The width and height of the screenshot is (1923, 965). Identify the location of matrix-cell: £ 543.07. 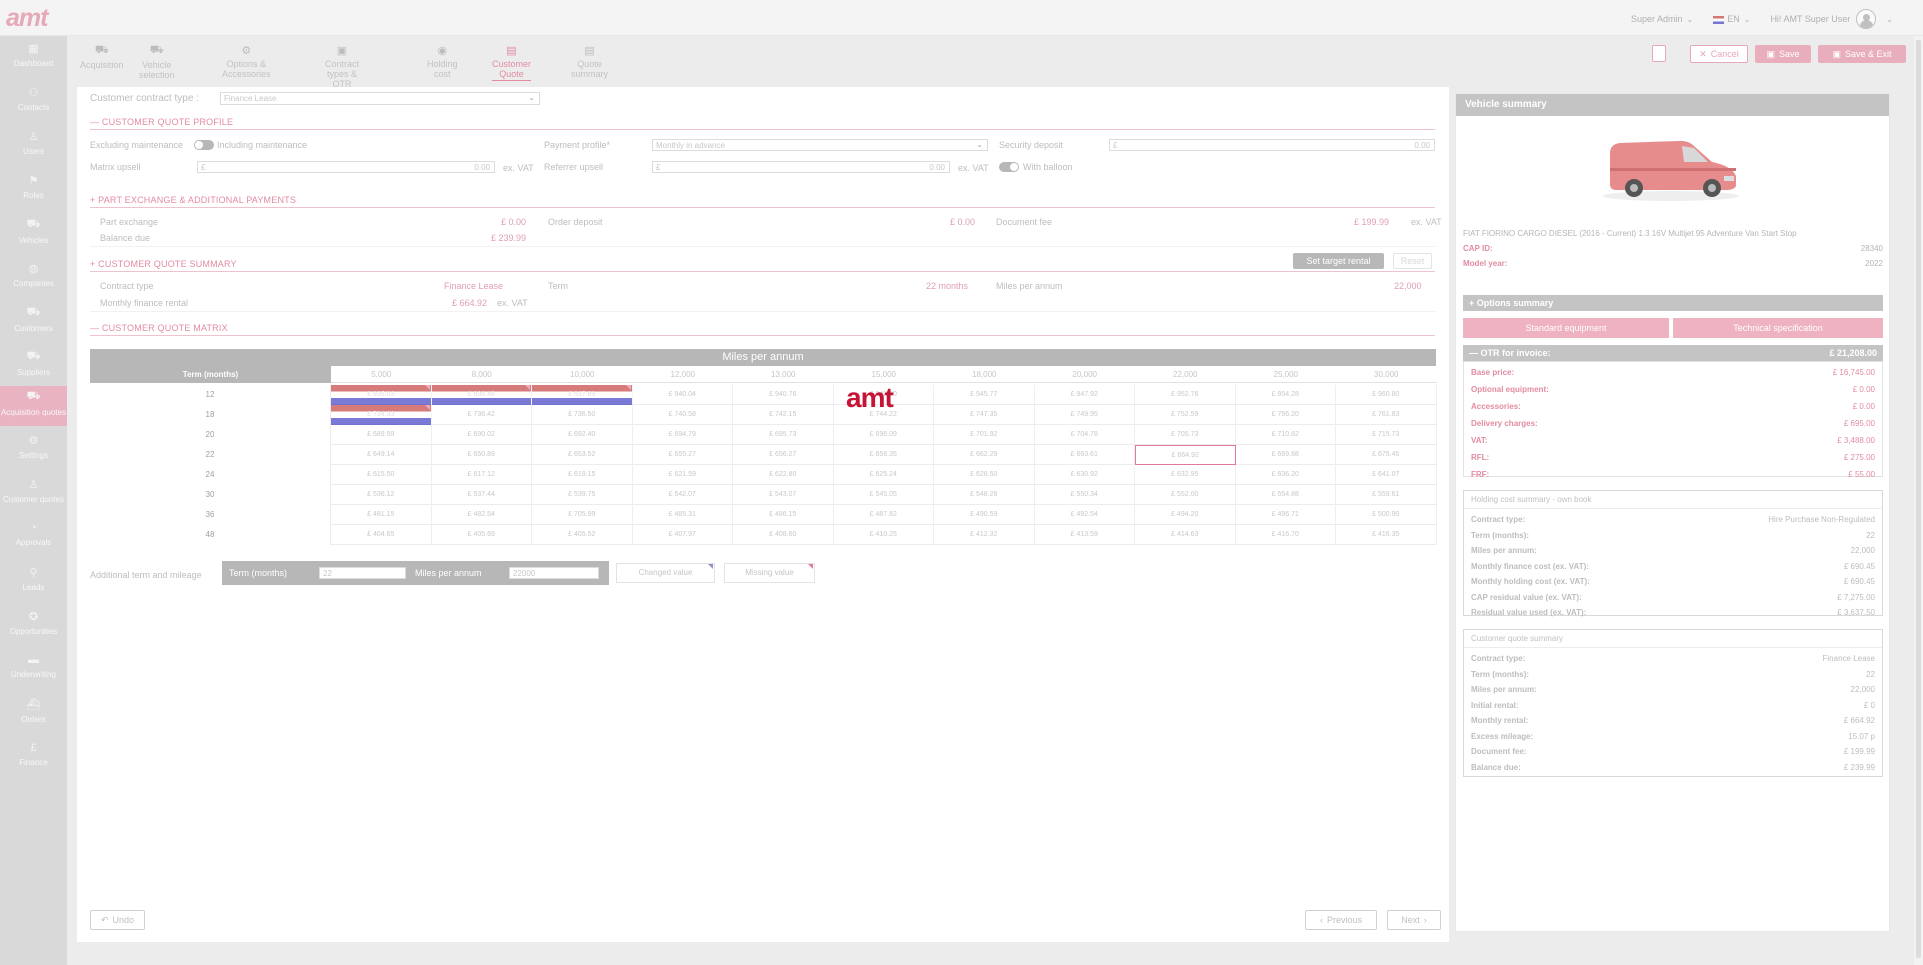
(783, 495).